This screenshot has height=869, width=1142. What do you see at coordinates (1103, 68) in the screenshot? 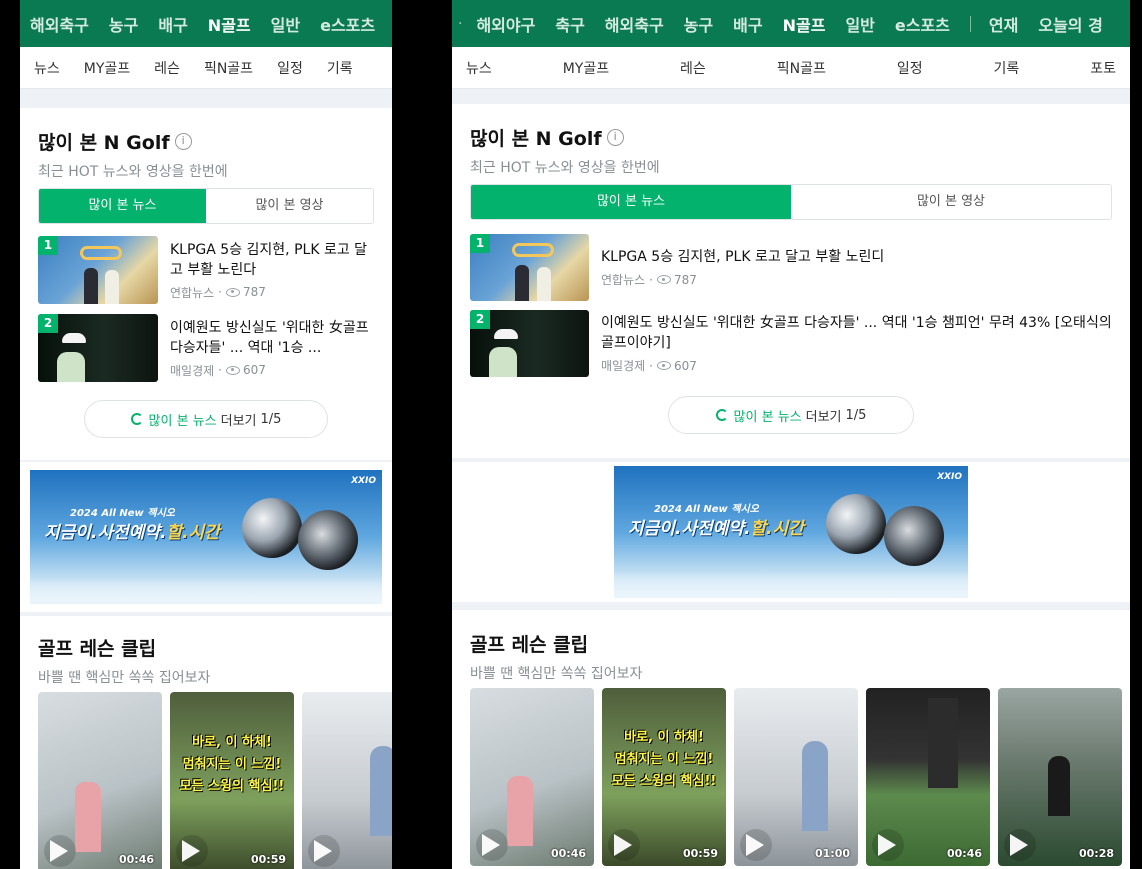
I see `sub-nav-item: 포토` at bounding box center [1103, 68].